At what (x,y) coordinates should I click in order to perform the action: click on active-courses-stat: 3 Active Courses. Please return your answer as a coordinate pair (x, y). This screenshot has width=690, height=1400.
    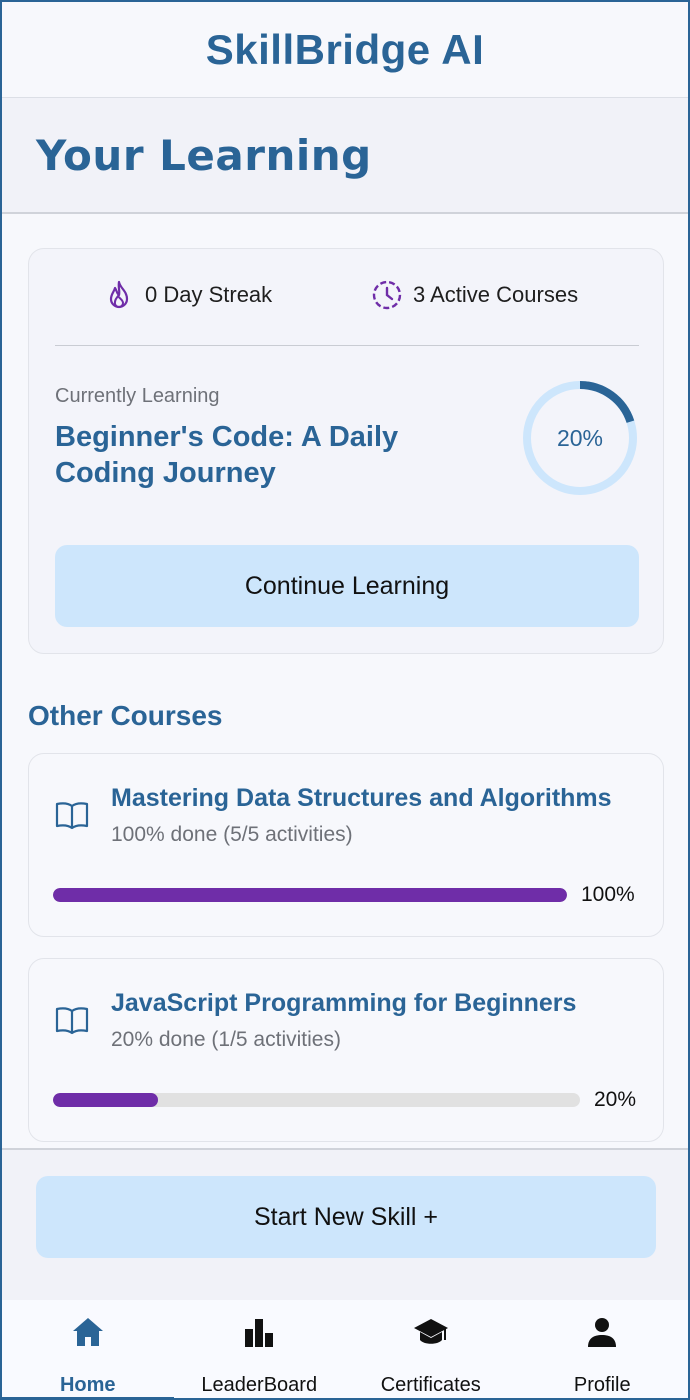
    Looking at the image, I should click on (474, 295).